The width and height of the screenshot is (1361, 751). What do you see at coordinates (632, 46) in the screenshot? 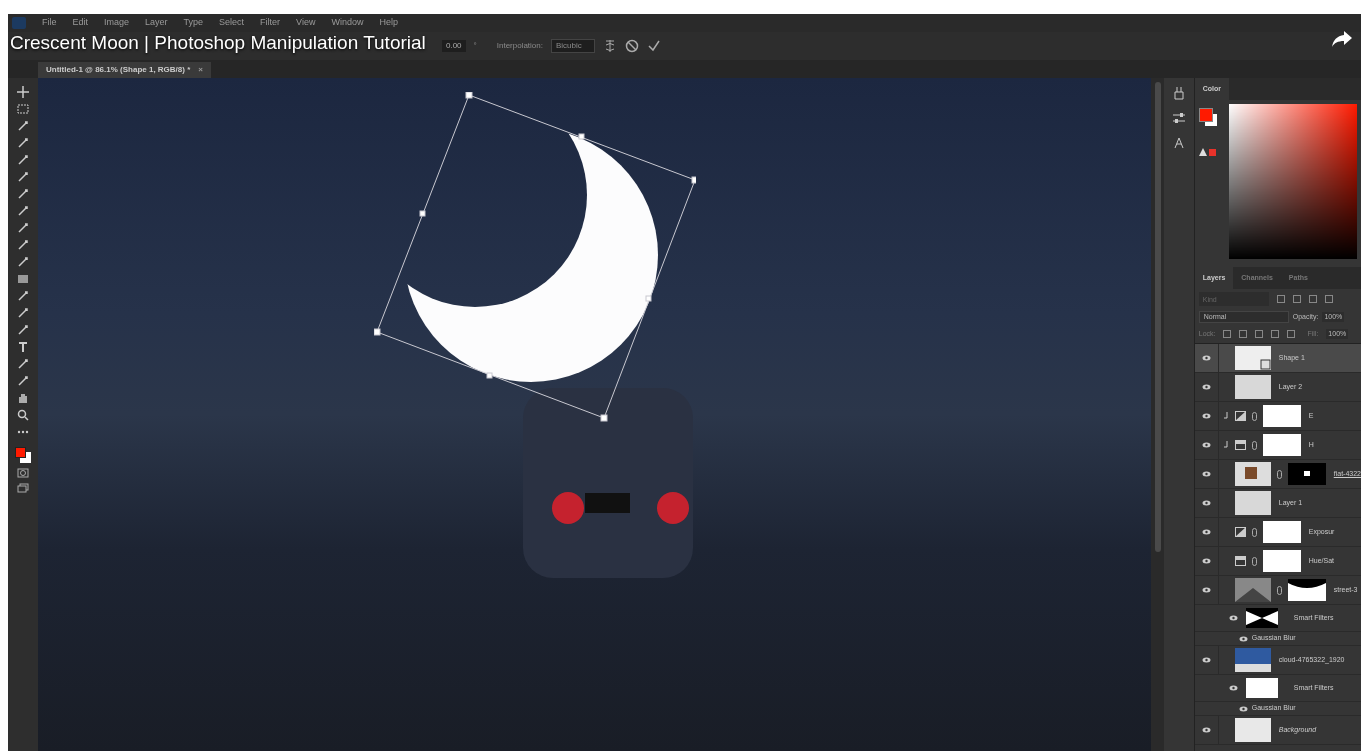
I see `cancel-icon` at bounding box center [632, 46].